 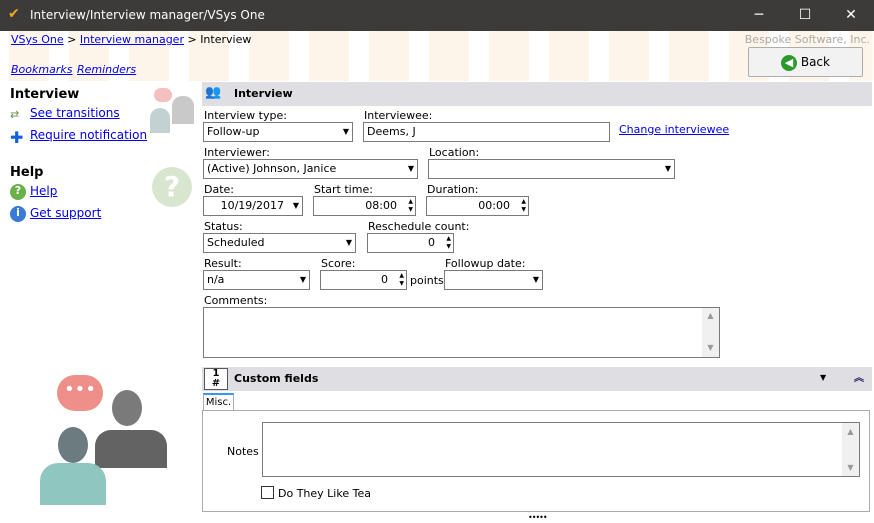 What do you see at coordinates (105, 440) in the screenshot?
I see `interview-illustration: •••` at bounding box center [105, 440].